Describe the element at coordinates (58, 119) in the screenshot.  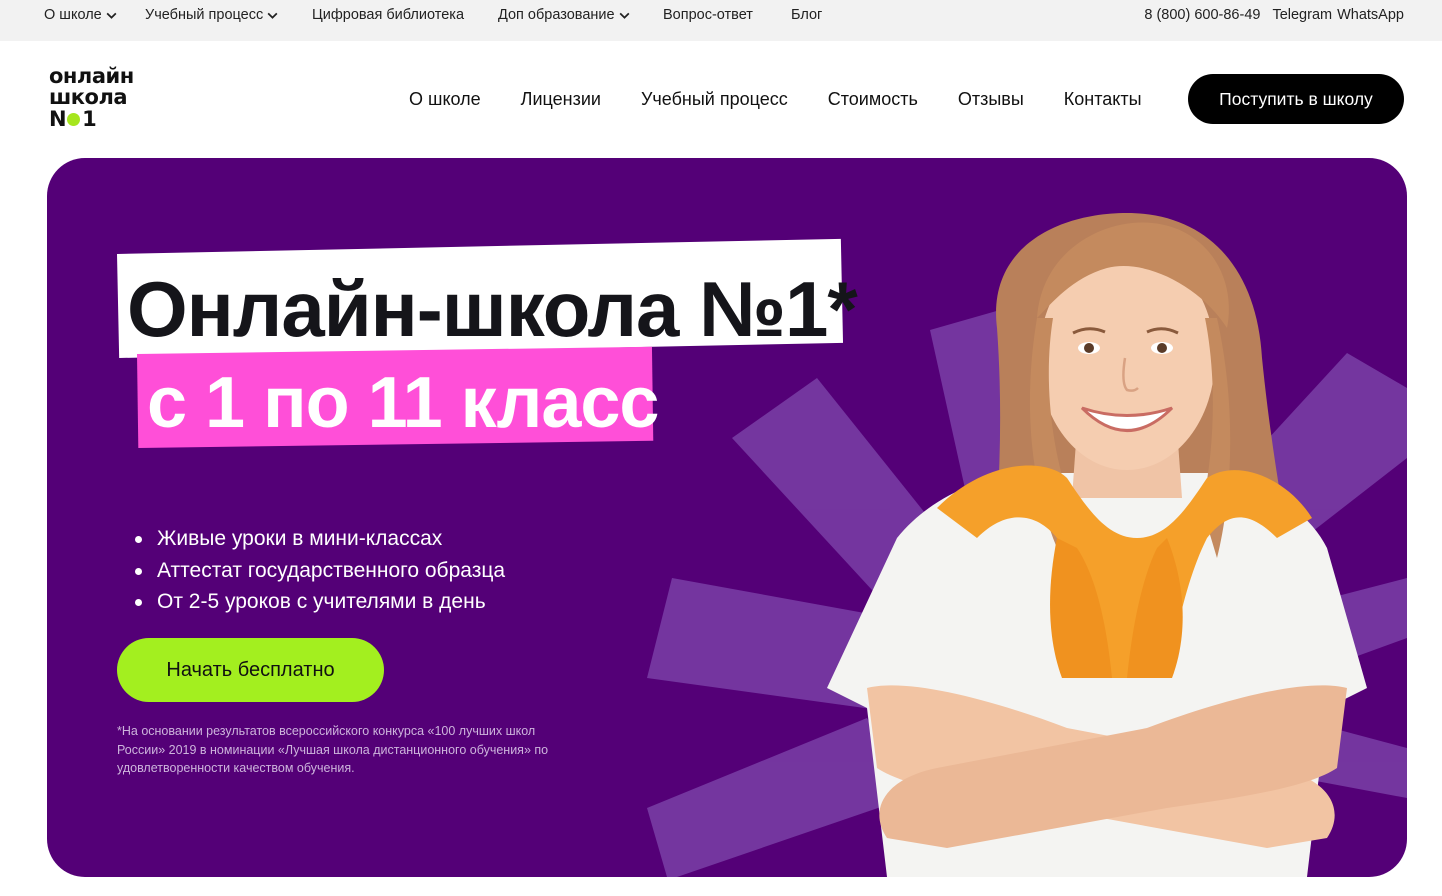
I see `logo-n: N` at that location.